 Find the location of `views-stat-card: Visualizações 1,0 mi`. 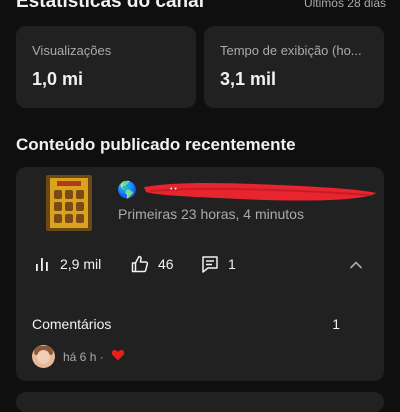

views-stat-card: Visualizações 1,0 mi is located at coordinates (106, 67).